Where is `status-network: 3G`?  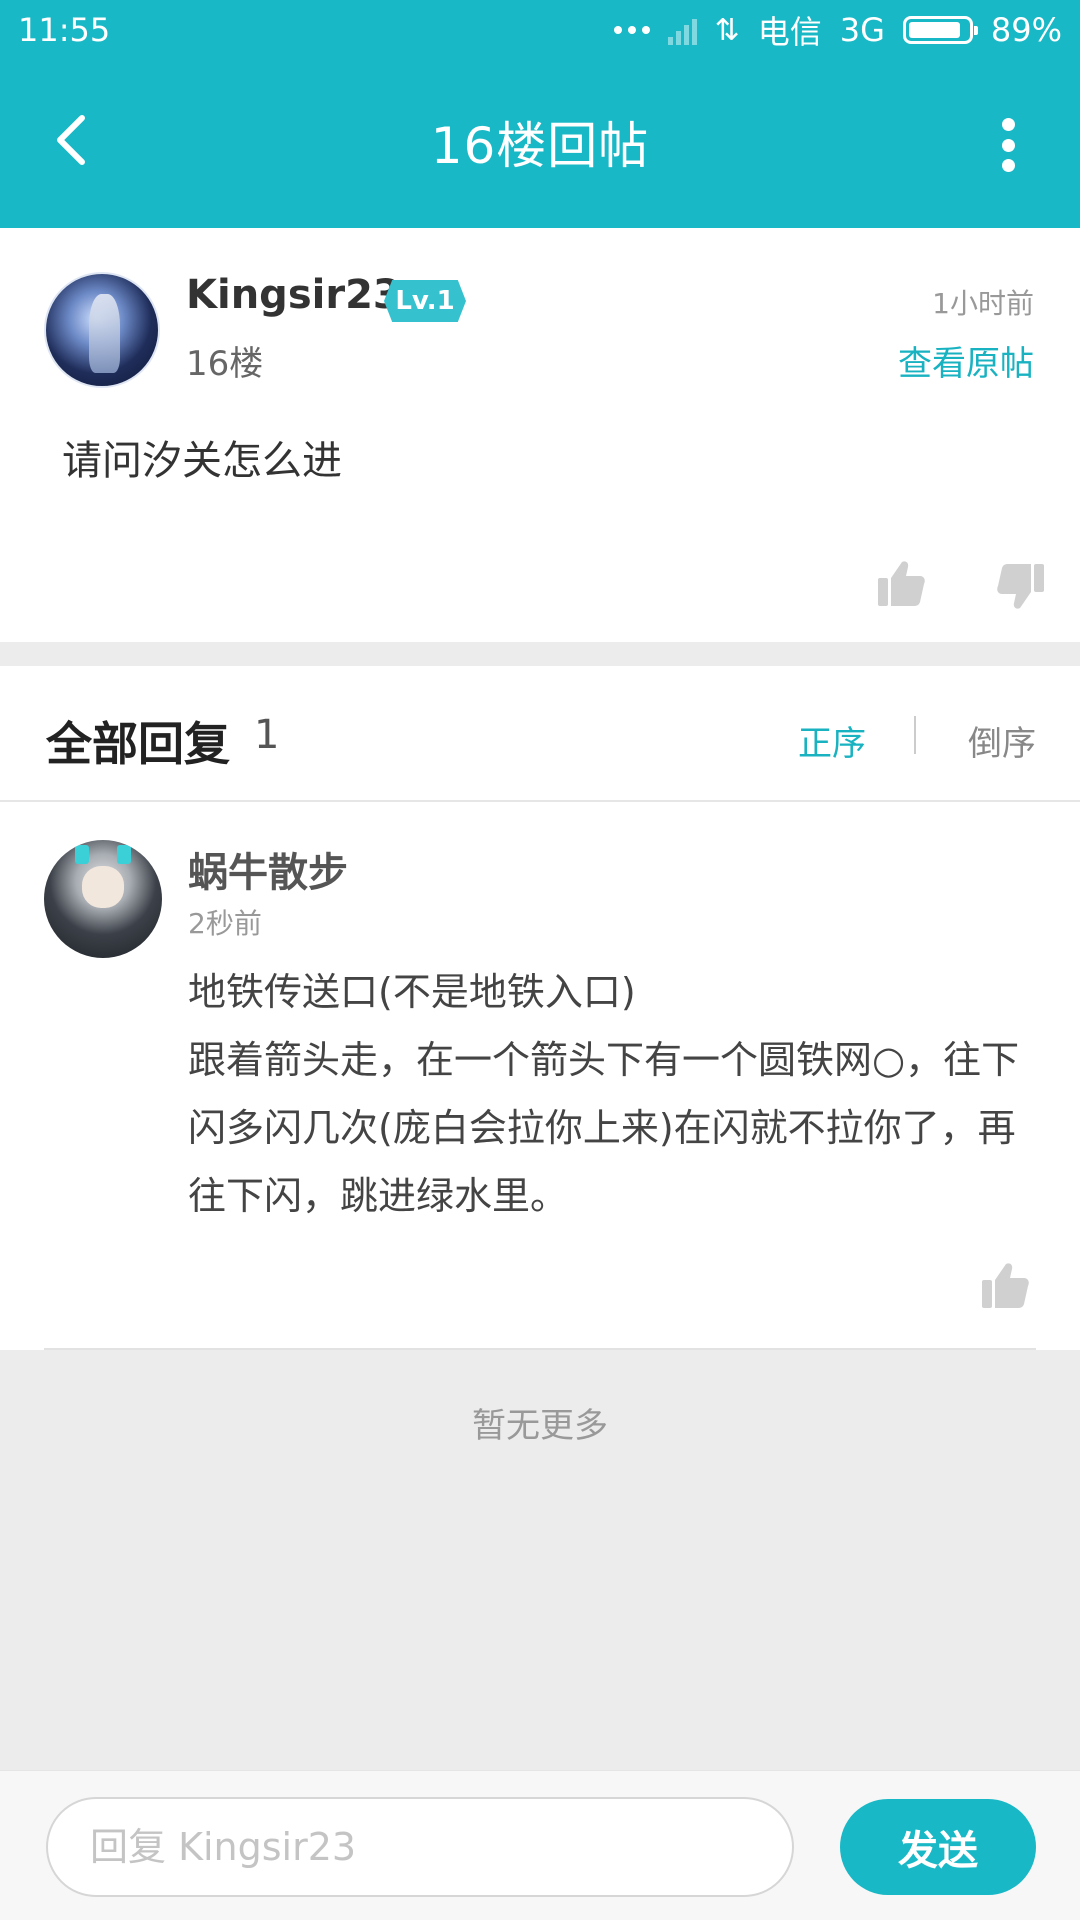
status-network: 3G is located at coordinates (862, 30).